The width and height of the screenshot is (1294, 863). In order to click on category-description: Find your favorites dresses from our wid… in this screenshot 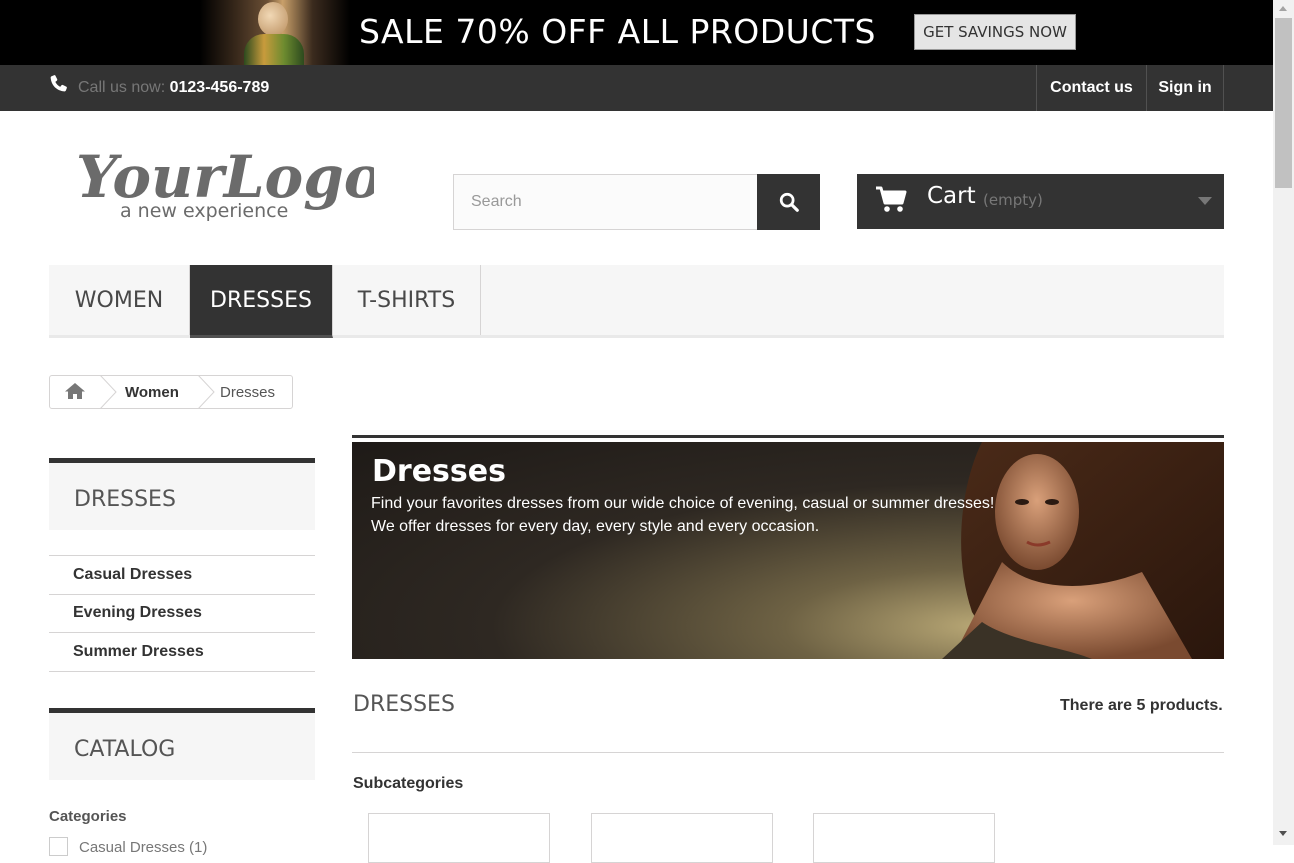, I will do `click(682, 515)`.